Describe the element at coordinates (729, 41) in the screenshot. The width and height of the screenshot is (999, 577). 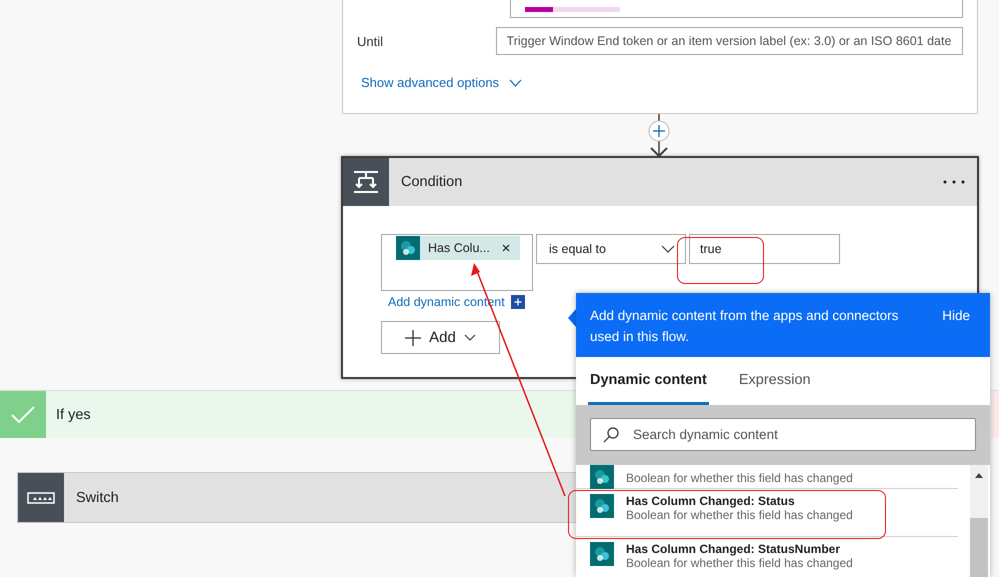
I see `until-field: Trigger Window End token or an item version label (ex: 3.0) or an ISO 8601 date` at that location.